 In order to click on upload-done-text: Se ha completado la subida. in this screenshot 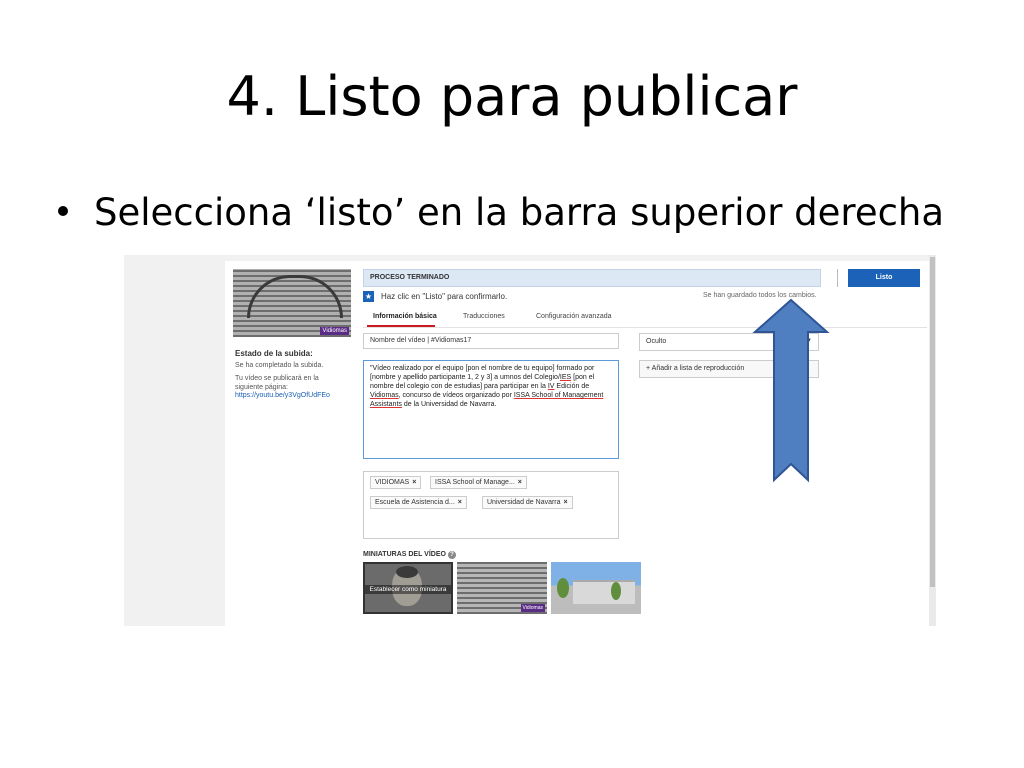, I will do `click(279, 365)`.